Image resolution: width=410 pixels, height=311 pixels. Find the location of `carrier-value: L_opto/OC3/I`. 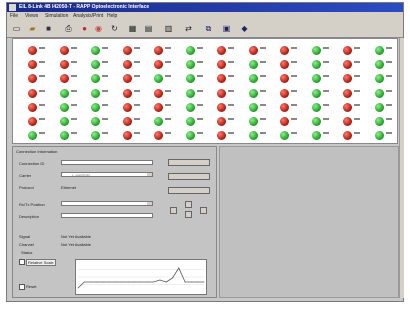

carrier-value: L_opto/OC3/I is located at coordinates (81, 175).